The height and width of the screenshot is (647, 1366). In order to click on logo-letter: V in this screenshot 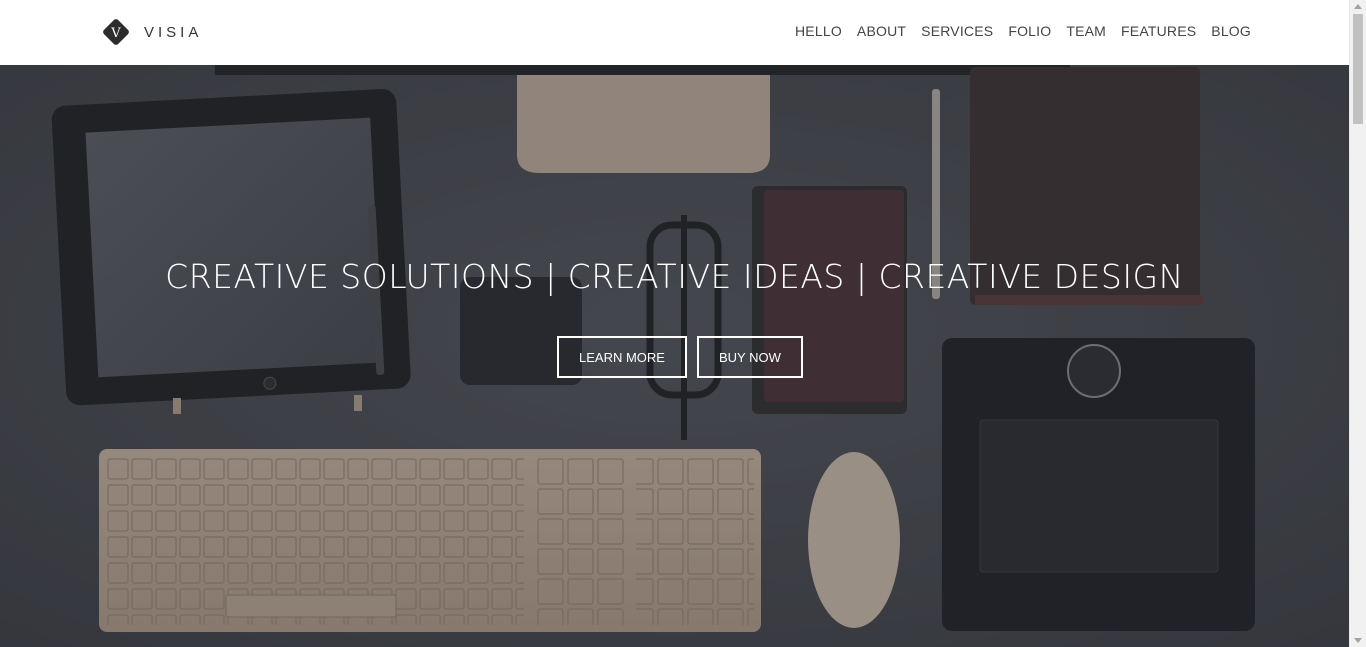, I will do `click(115, 33)`.